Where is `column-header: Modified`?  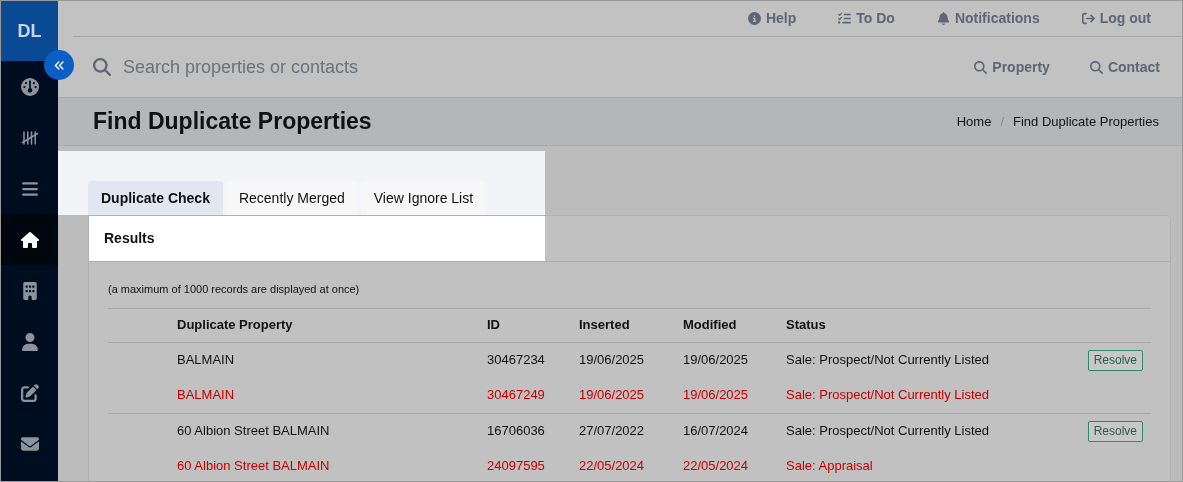 column-header: Modified is located at coordinates (710, 325).